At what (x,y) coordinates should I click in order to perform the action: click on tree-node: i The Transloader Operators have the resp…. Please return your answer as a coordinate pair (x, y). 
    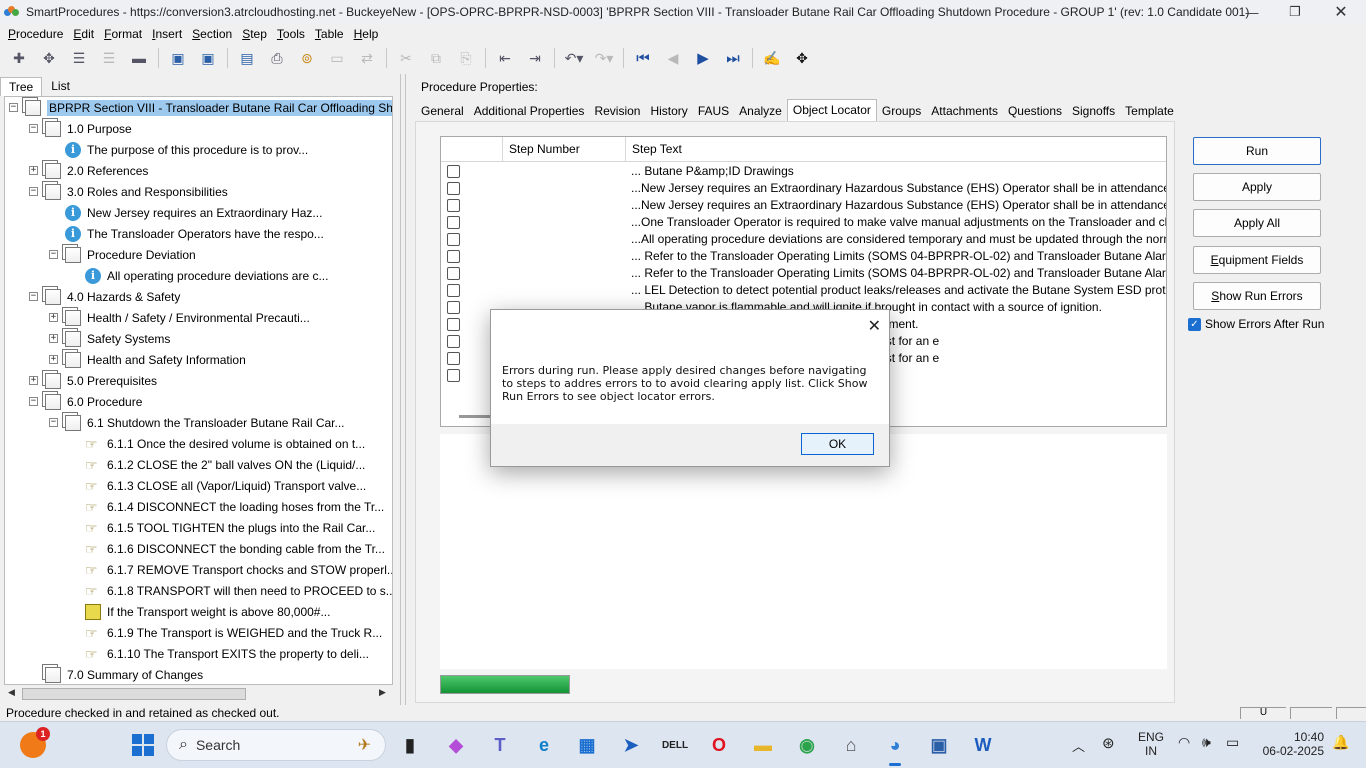
    Looking at the image, I should click on (186, 233).